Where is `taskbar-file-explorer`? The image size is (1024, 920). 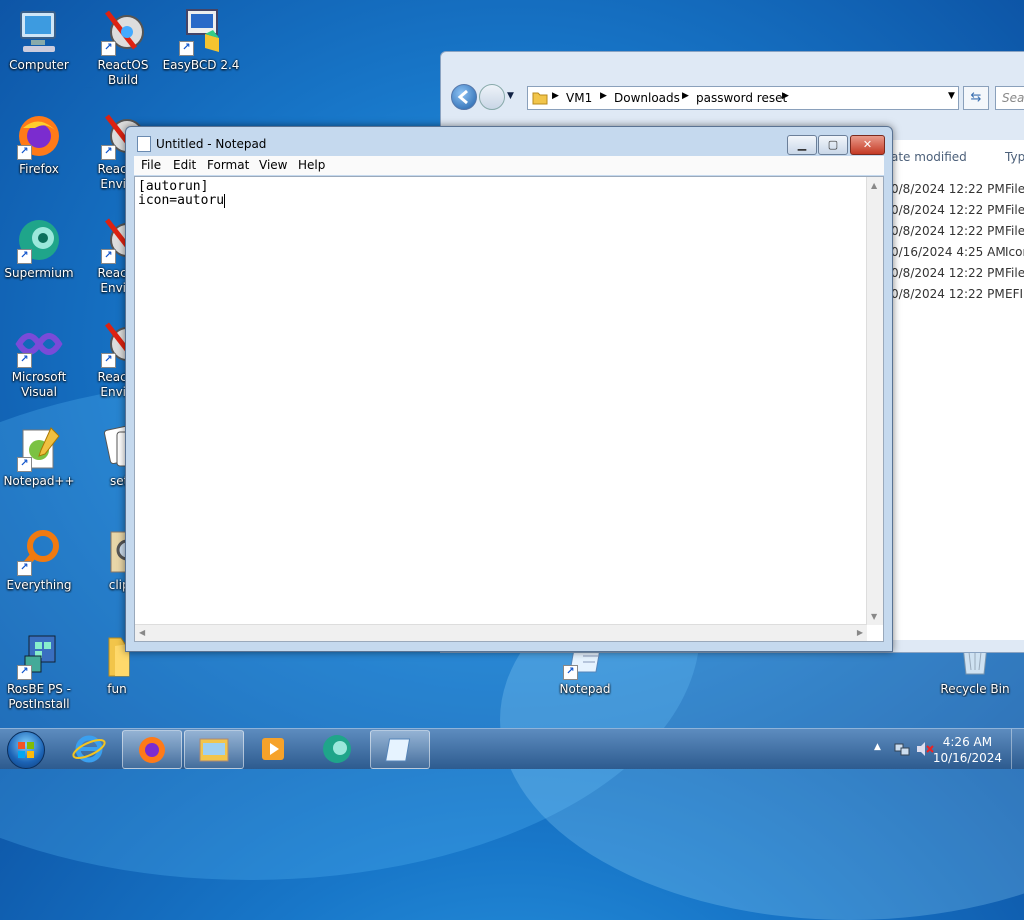
taskbar-file-explorer is located at coordinates (214, 749).